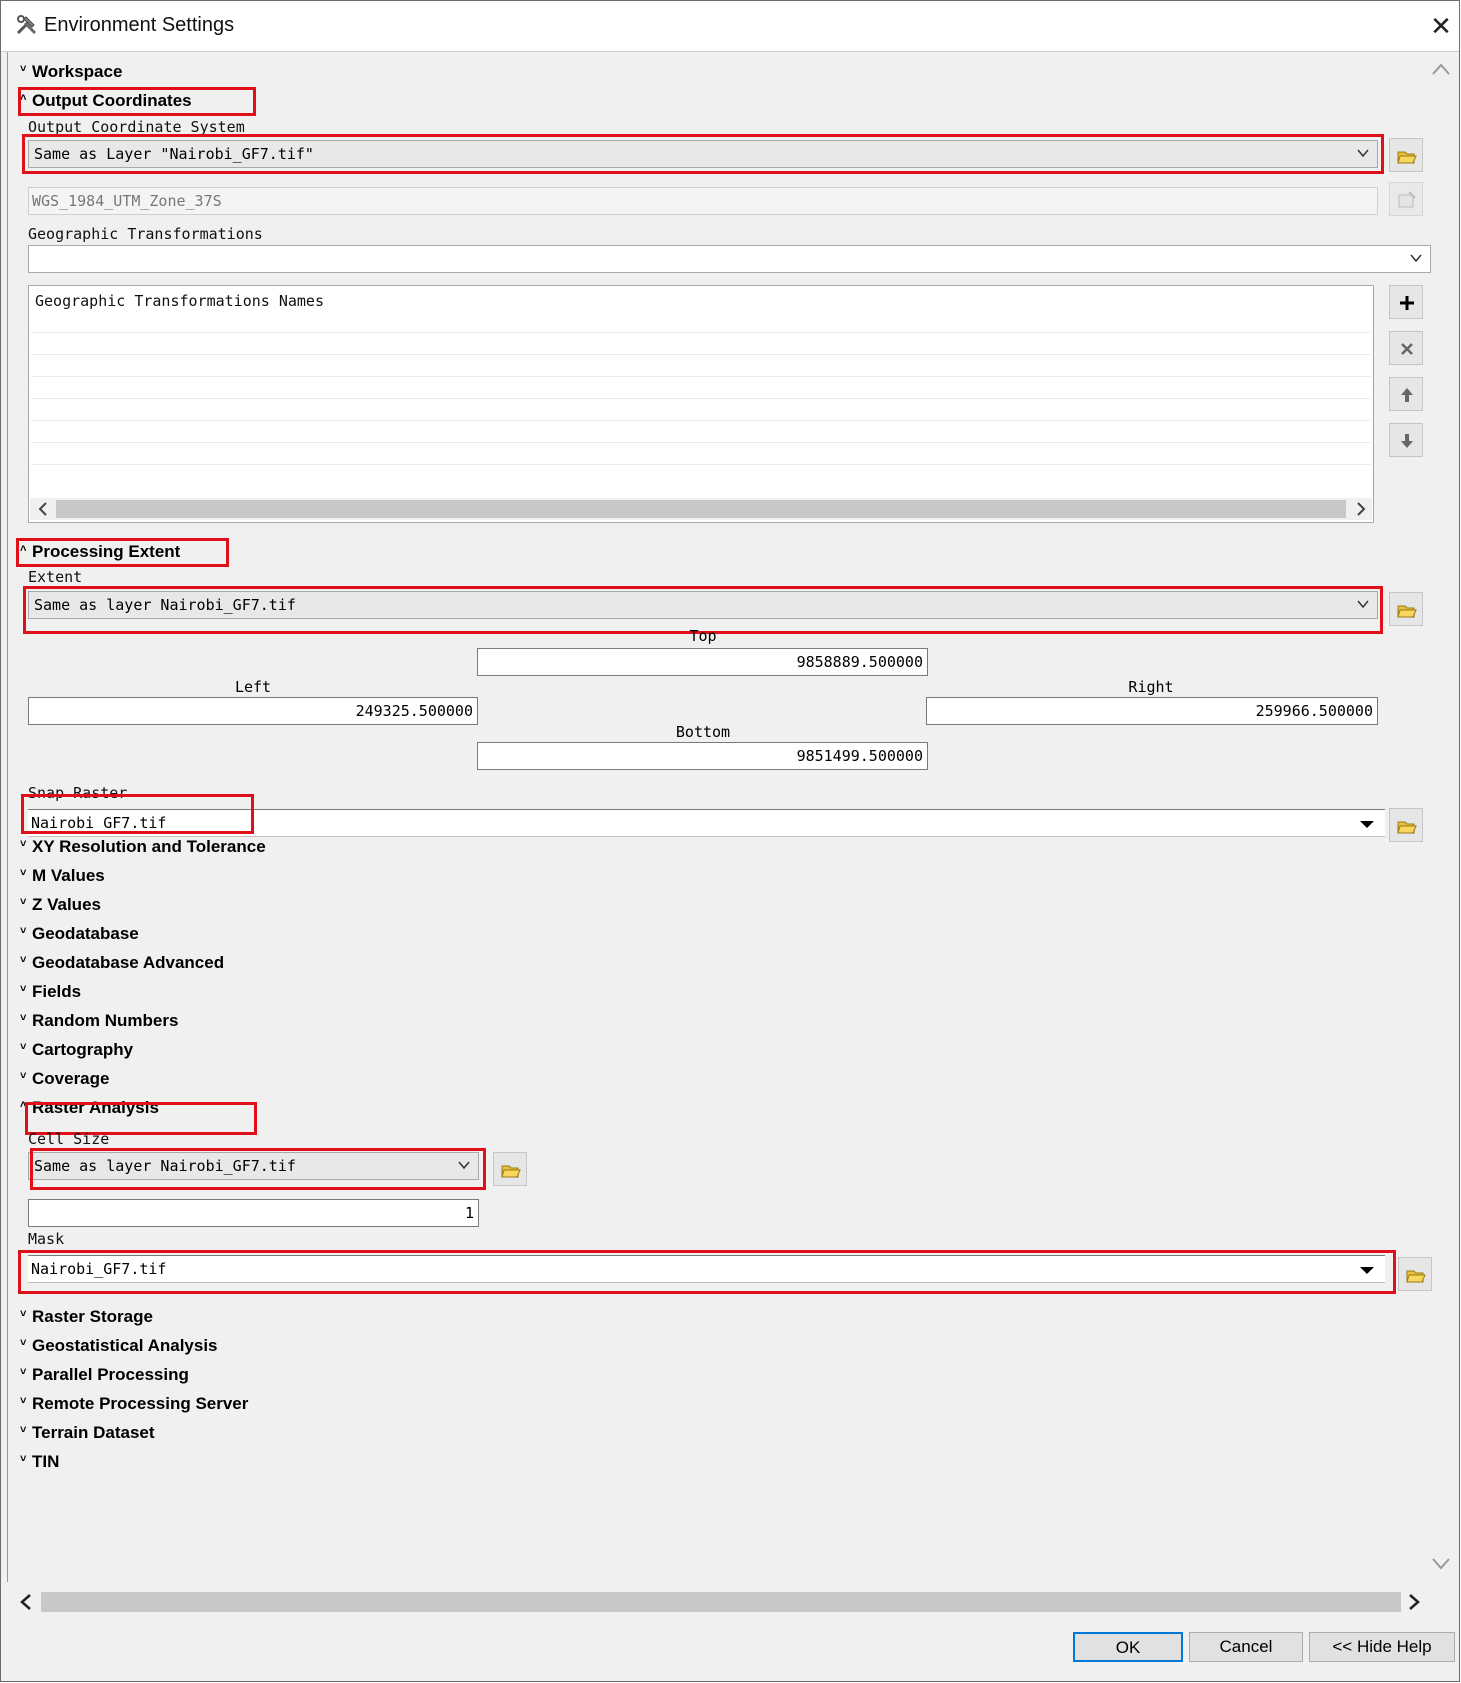  What do you see at coordinates (87, 1433) in the screenshot?
I see `section-terrain-dataset: ˅ Terrain Dataset` at bounding box center [87, 1433].